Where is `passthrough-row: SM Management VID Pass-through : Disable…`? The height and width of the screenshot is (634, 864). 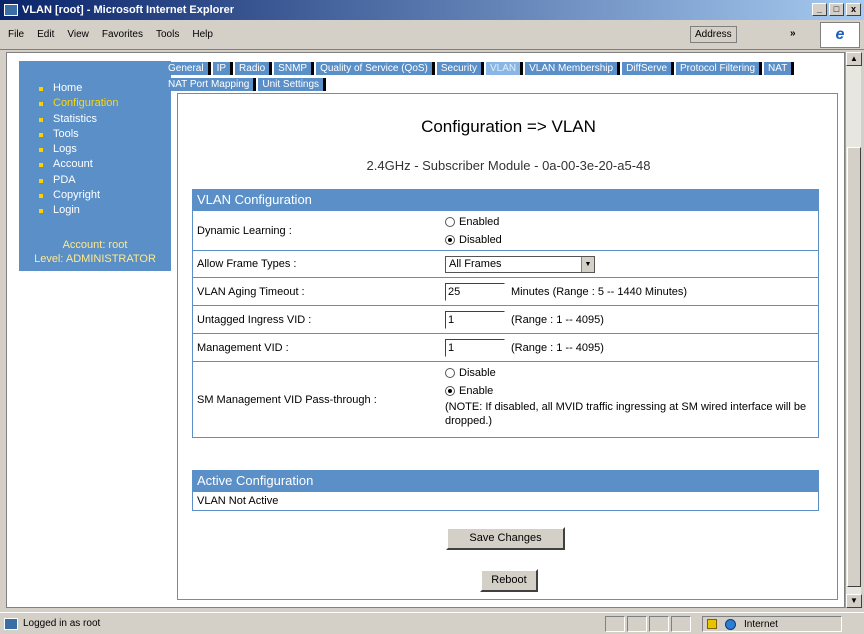 passthrough-row: SM Management VID Pass-through : Disable… is located at coordinates (505, 399).